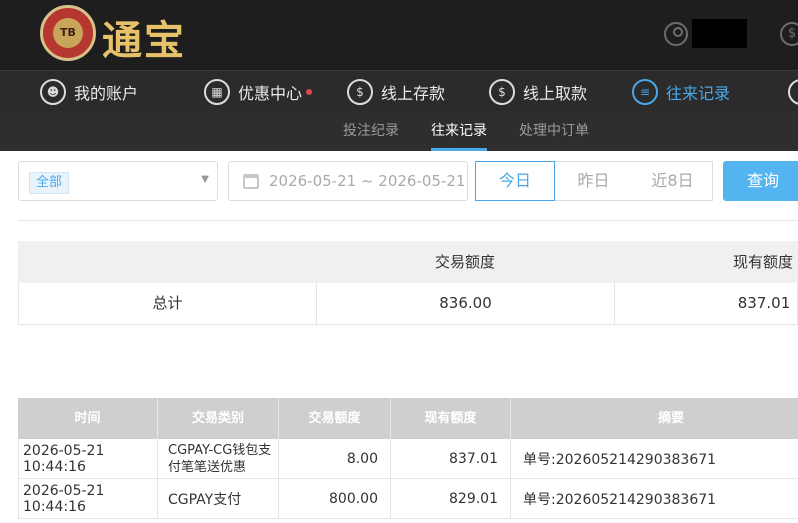 The image size is (798, 523). I want to click on user-circle-icon: ☻, so click(53, 91).